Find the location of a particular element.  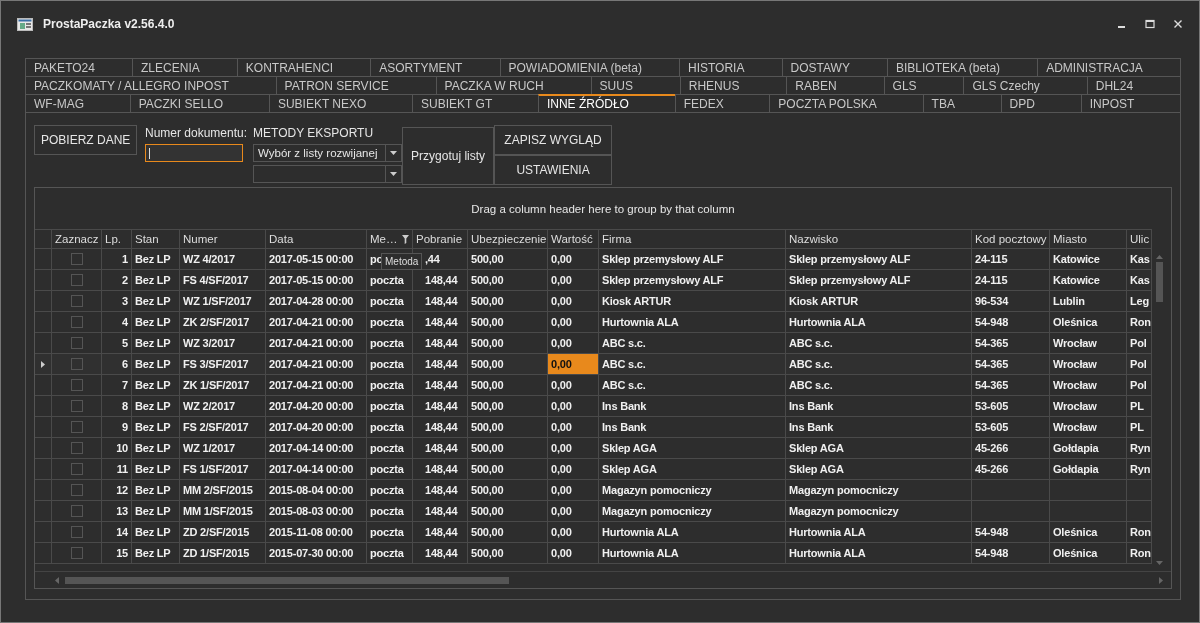

scroll-left-icon is located at coordinates (57, 580).